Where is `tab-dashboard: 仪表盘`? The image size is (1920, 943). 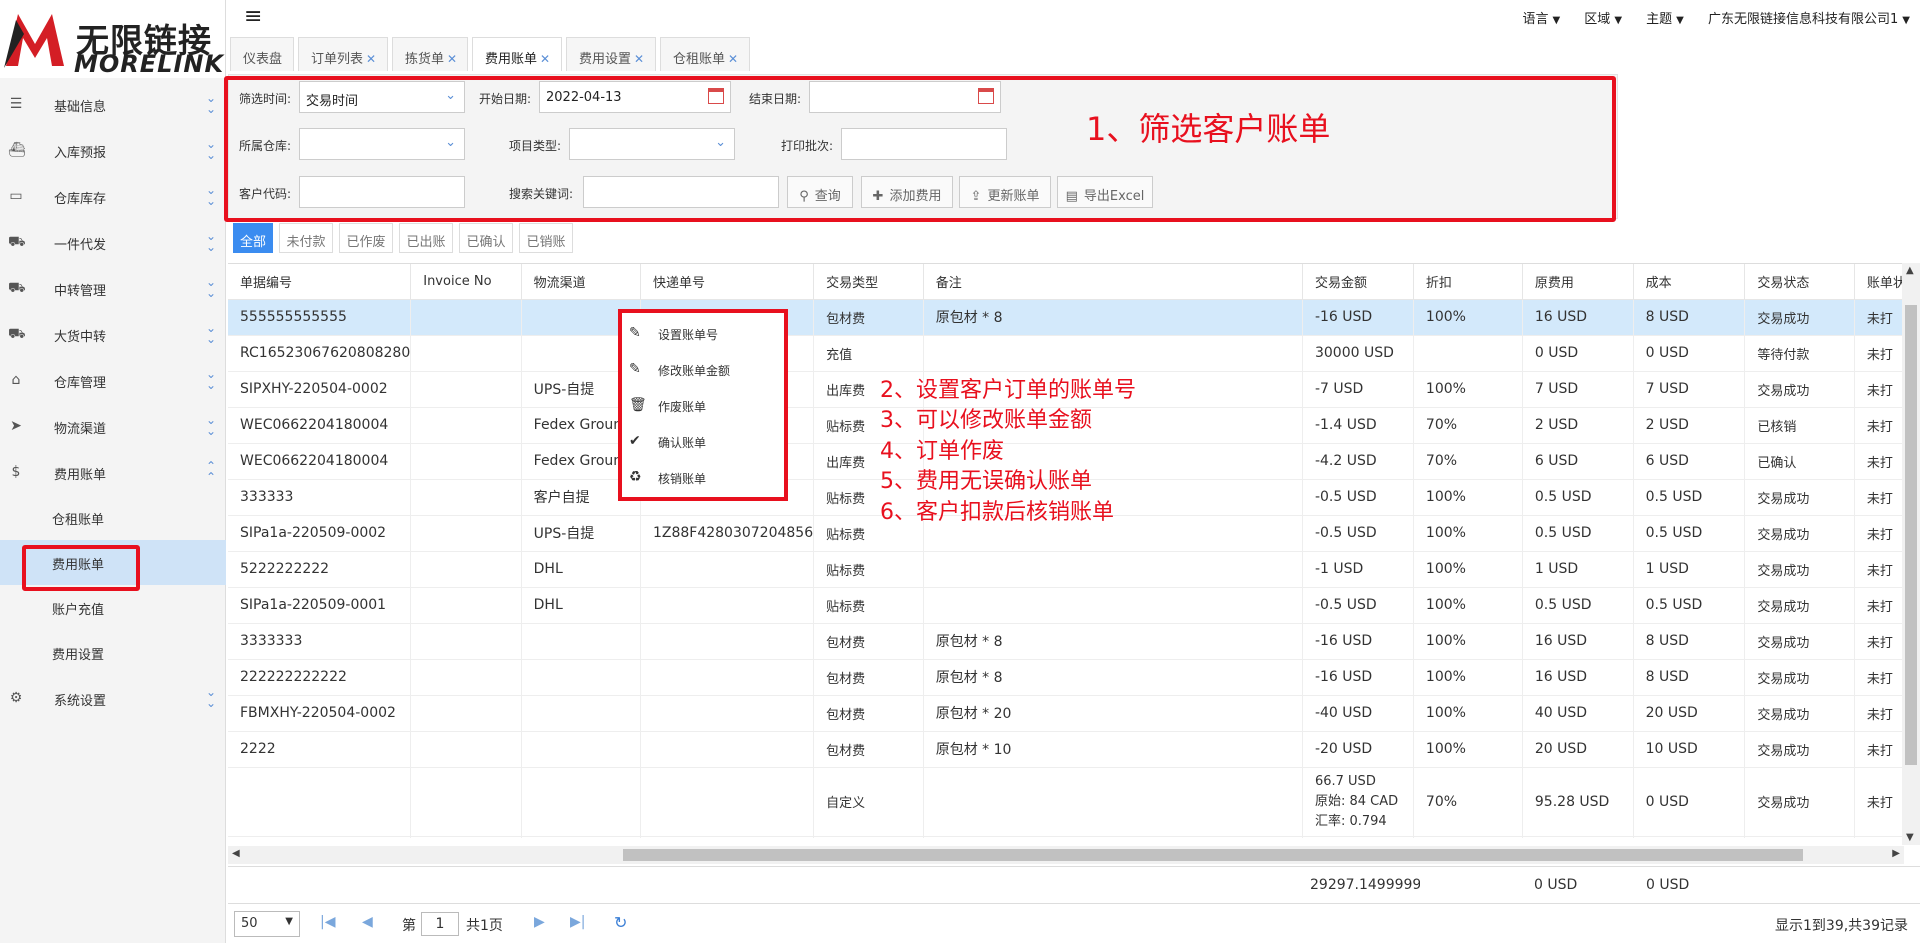
tab-dashboard: 仪表盘 is located at coordinates (262, 54).